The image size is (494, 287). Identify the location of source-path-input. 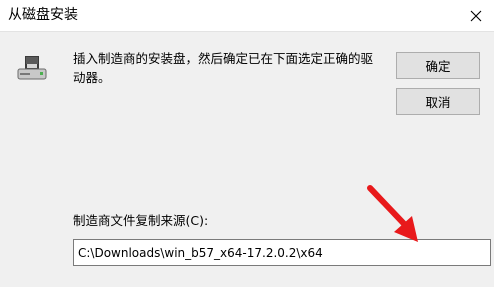
(282, 252).